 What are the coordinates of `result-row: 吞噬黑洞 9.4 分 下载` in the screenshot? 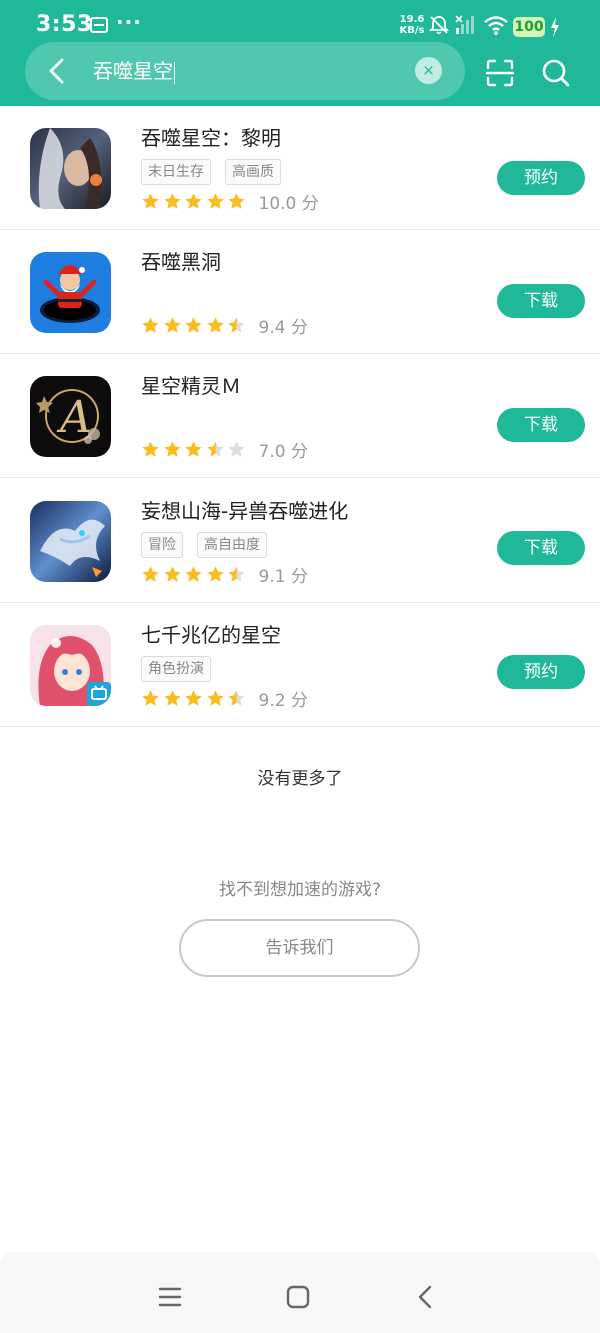 It's located at (300, 292).